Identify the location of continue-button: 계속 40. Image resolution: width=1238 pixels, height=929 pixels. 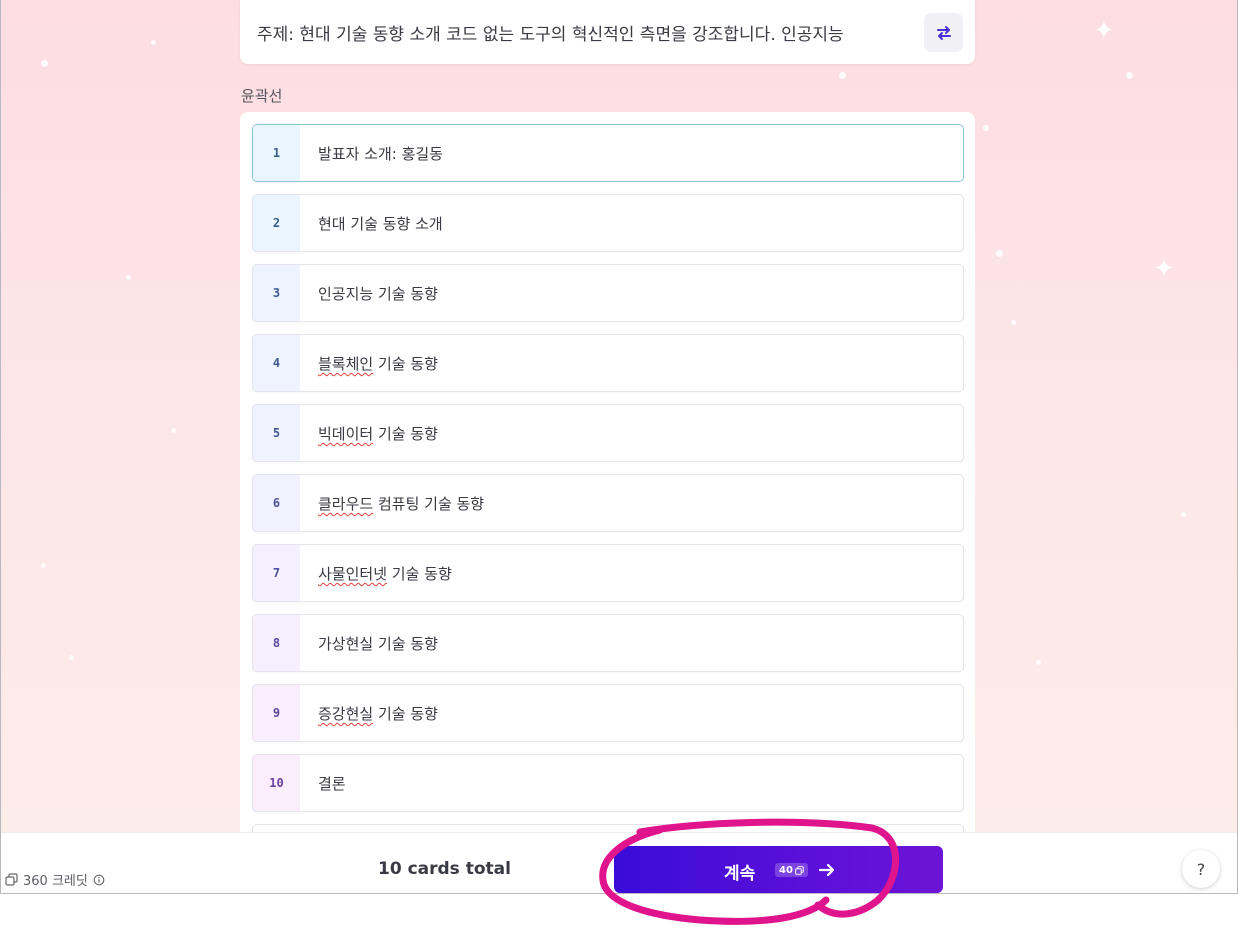
(778, 869).